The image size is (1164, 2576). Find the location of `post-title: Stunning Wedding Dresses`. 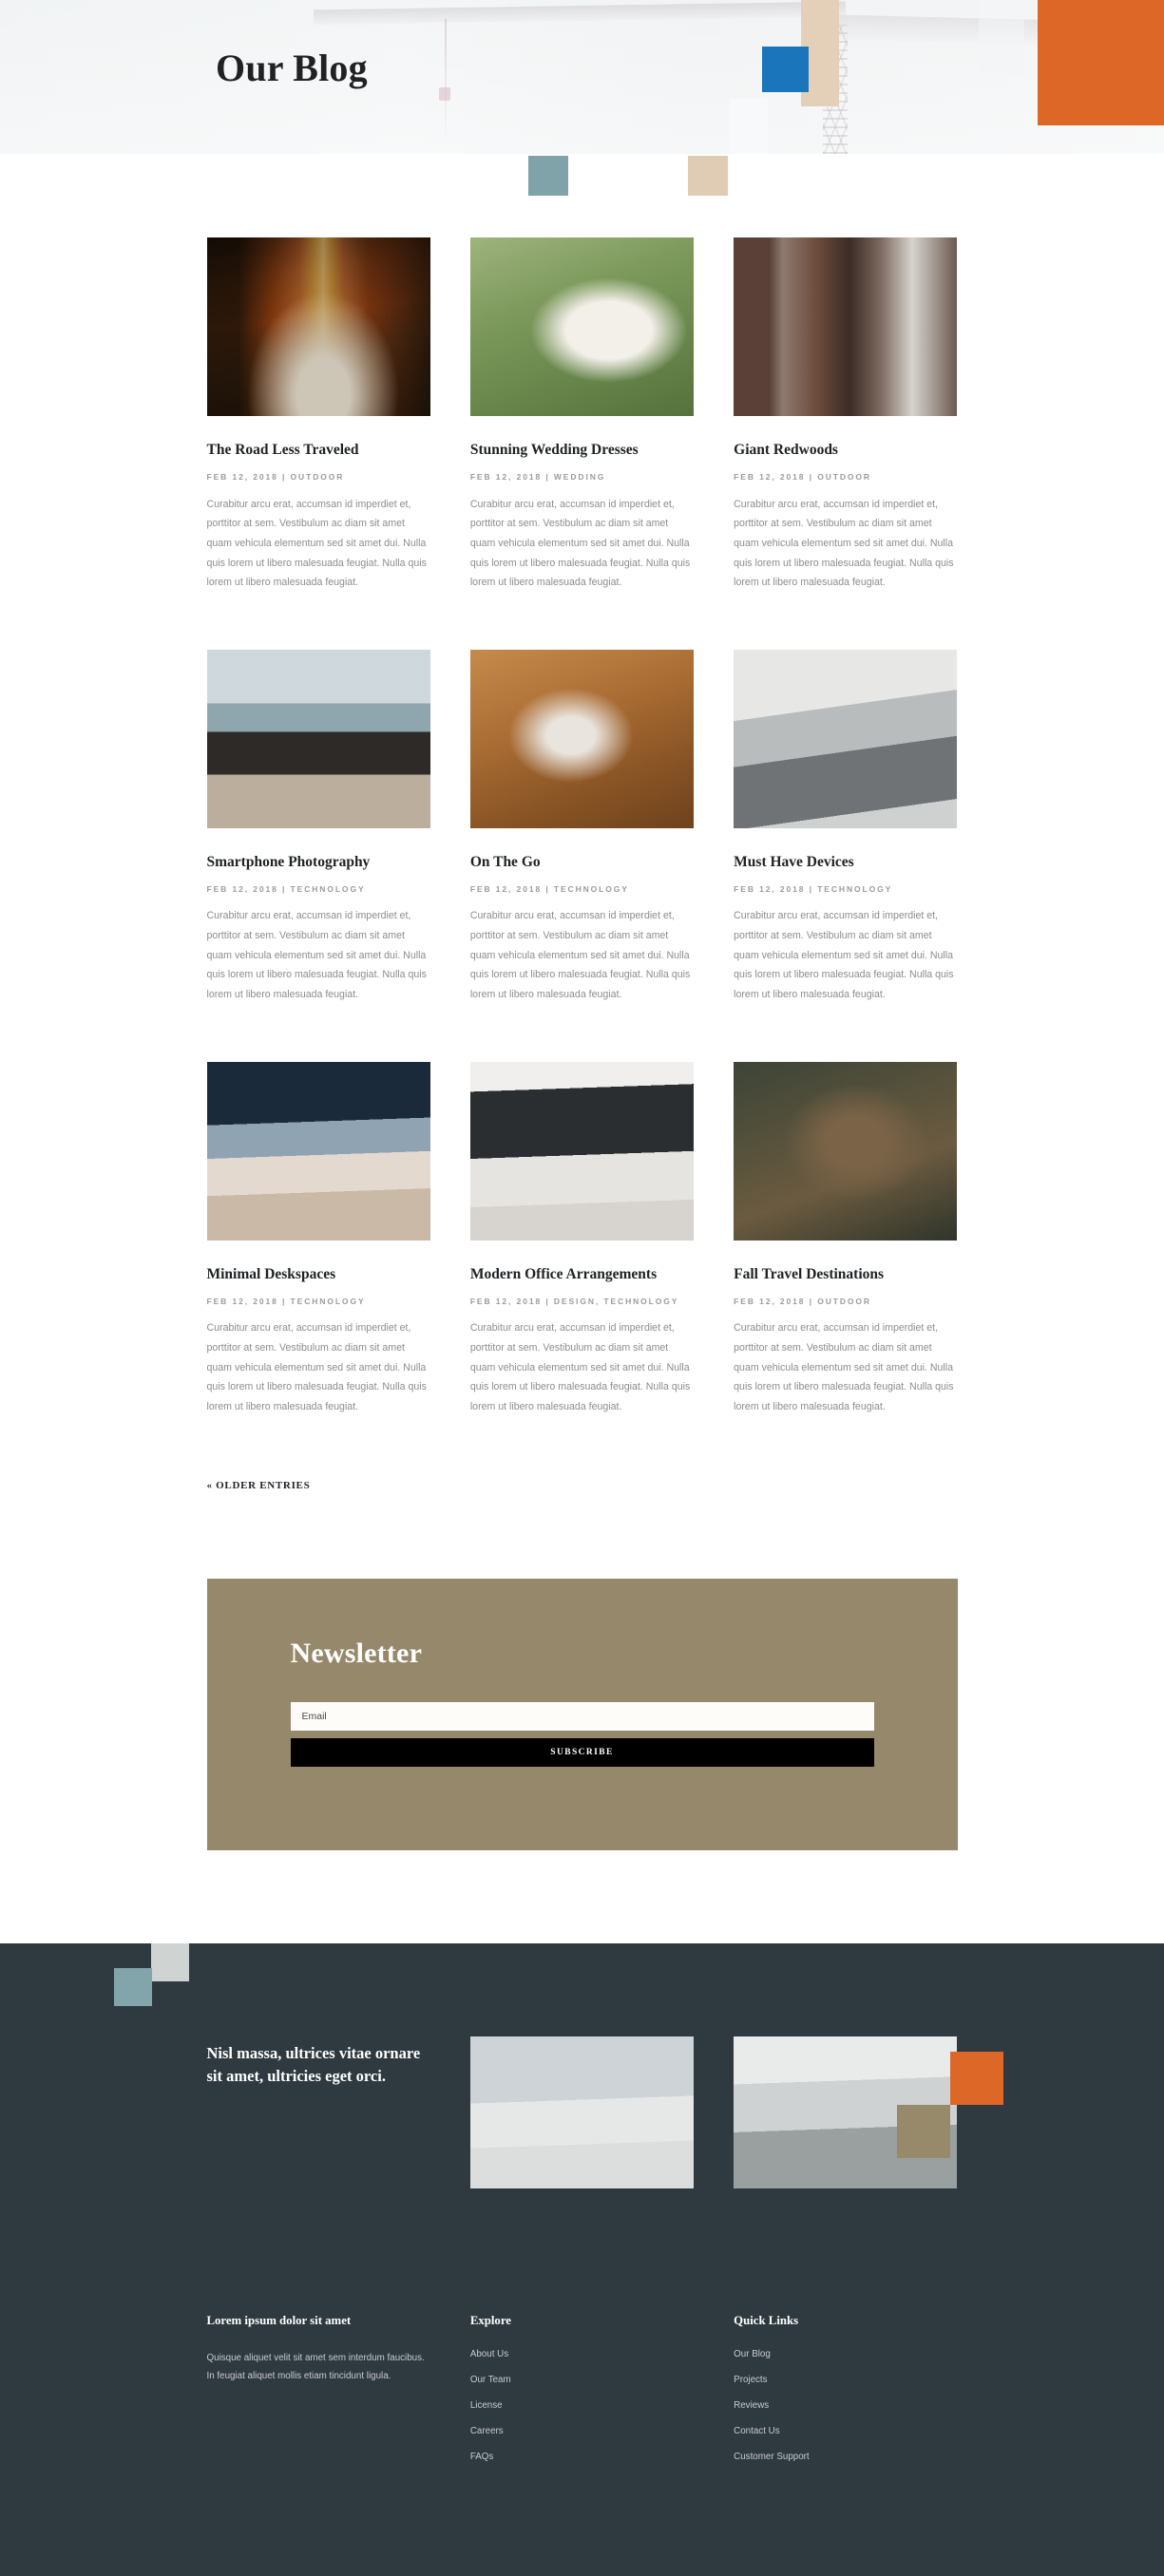

post-title: Stunning Wedding Dresses is located at coordinates (582, 450).